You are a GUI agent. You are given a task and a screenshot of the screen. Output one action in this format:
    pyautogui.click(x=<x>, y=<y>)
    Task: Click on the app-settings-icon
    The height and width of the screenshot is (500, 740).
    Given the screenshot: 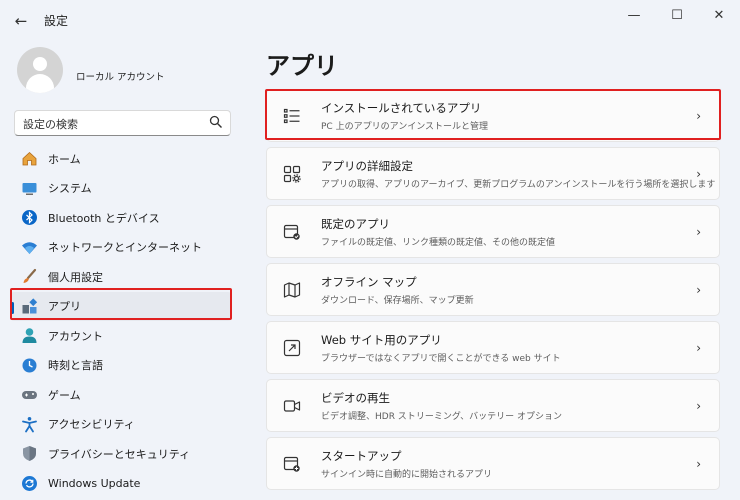 What is the action you would take?
    pyautogui.click(x=292, y=174)
    